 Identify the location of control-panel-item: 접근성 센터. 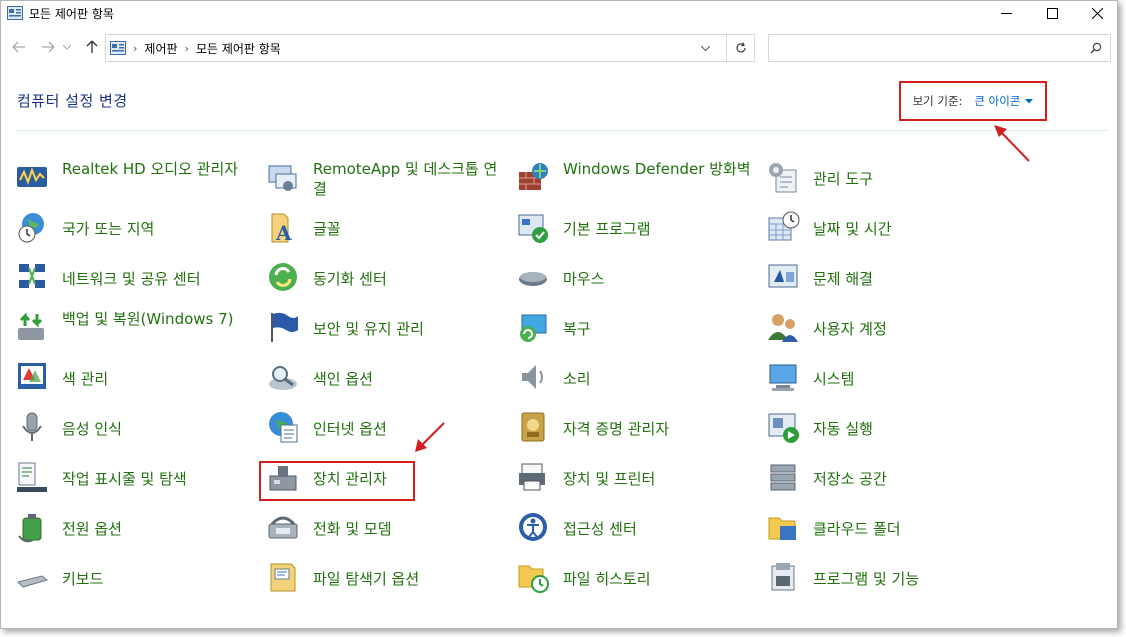
(636, 527).